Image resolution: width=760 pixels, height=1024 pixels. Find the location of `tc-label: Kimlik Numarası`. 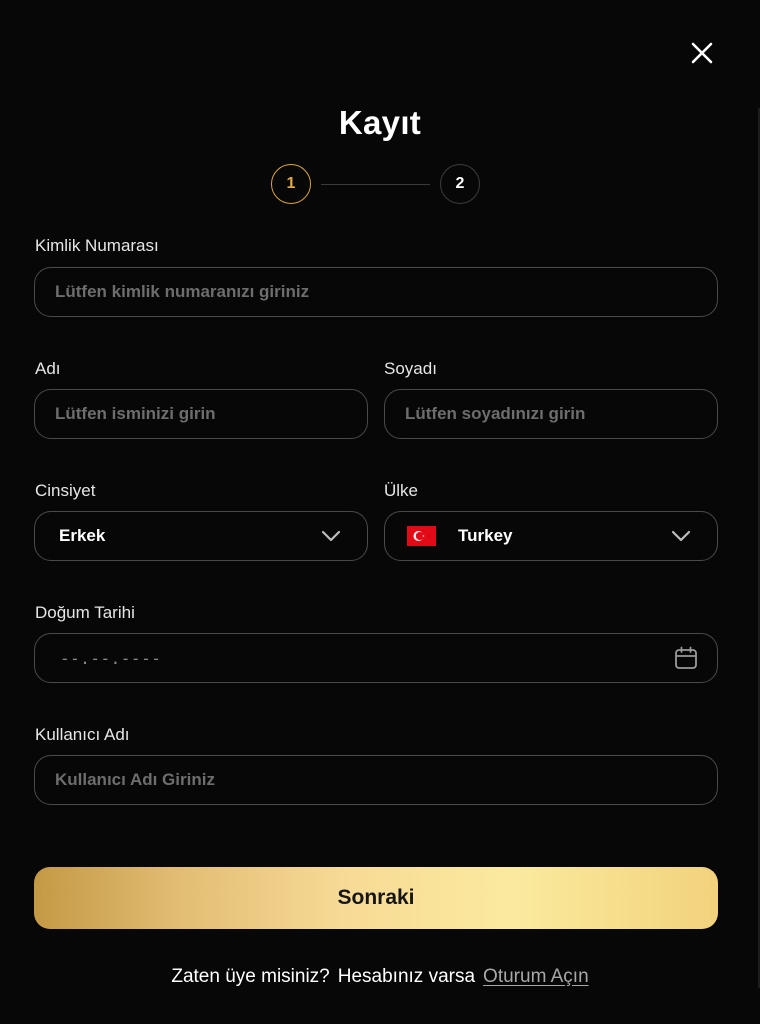

tc-label: Kimlik Numarası is located at coordinates (97, 245).